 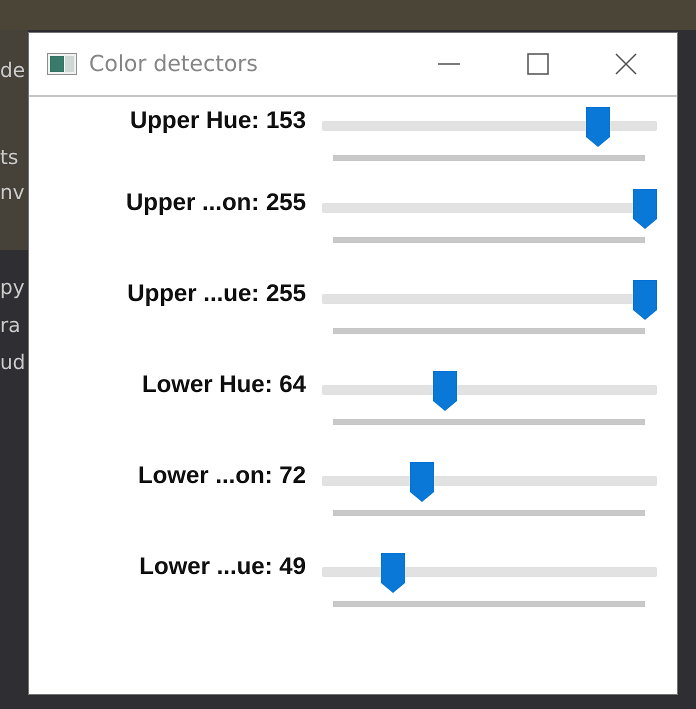 I want to click on editor-text: ud, so click(x=13, y=362).